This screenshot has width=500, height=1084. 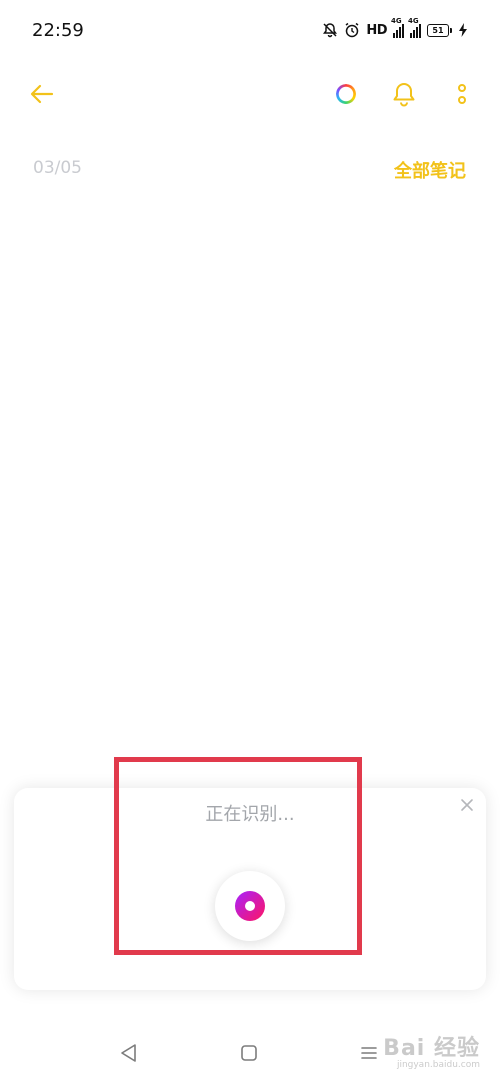 I want to click on nav-home-icon, so click(x=249, y=1053).